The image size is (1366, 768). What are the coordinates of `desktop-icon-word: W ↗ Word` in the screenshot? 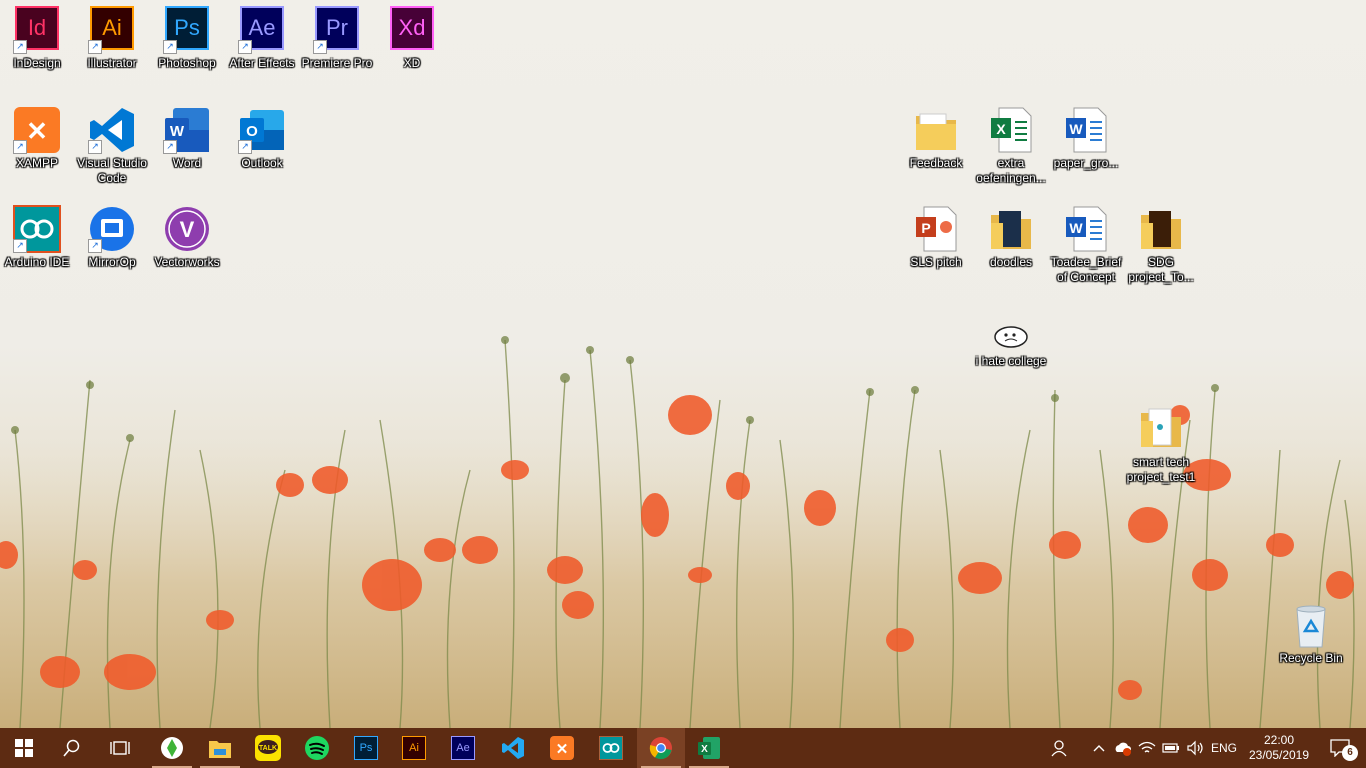 It's located at (187, 138).